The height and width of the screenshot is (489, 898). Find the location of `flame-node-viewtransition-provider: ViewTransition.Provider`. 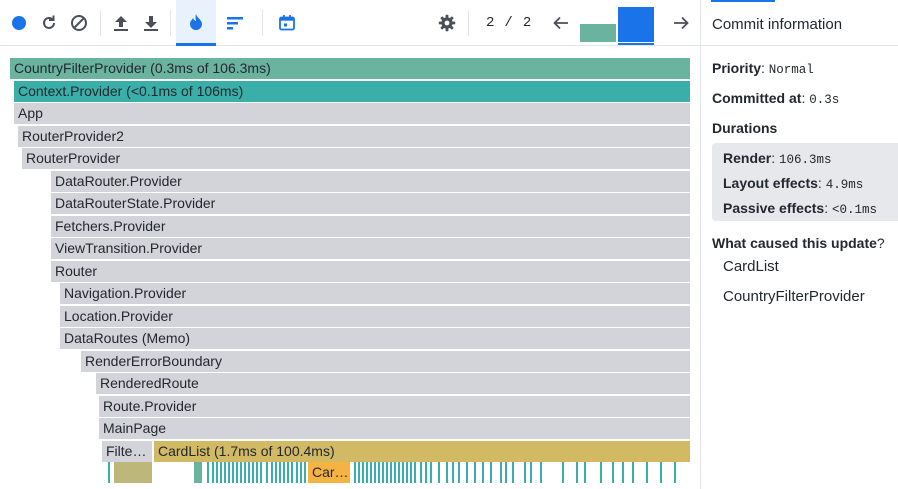

flame-node-viewtransition-provider: ViewTransition.Provider is located at coordinates (370, 248).